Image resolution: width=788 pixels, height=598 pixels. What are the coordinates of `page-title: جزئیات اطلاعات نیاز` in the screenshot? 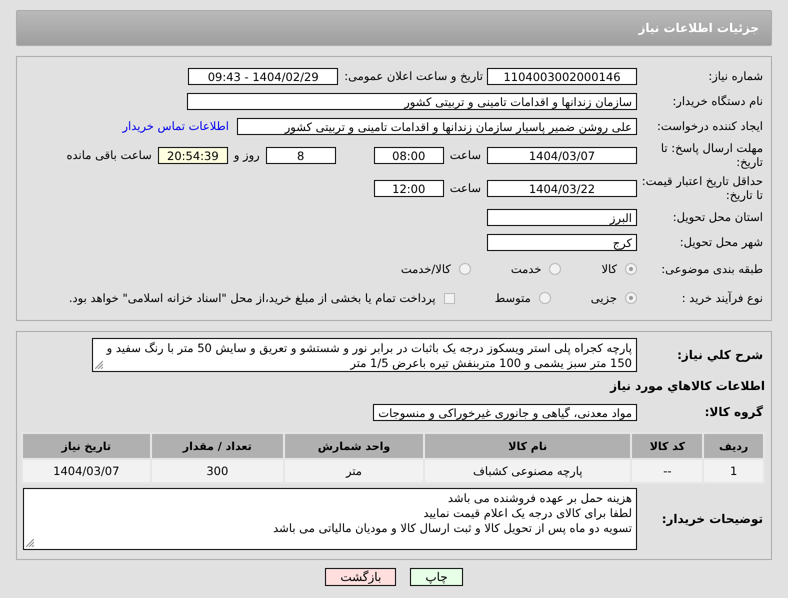 It's located at (698, 28).